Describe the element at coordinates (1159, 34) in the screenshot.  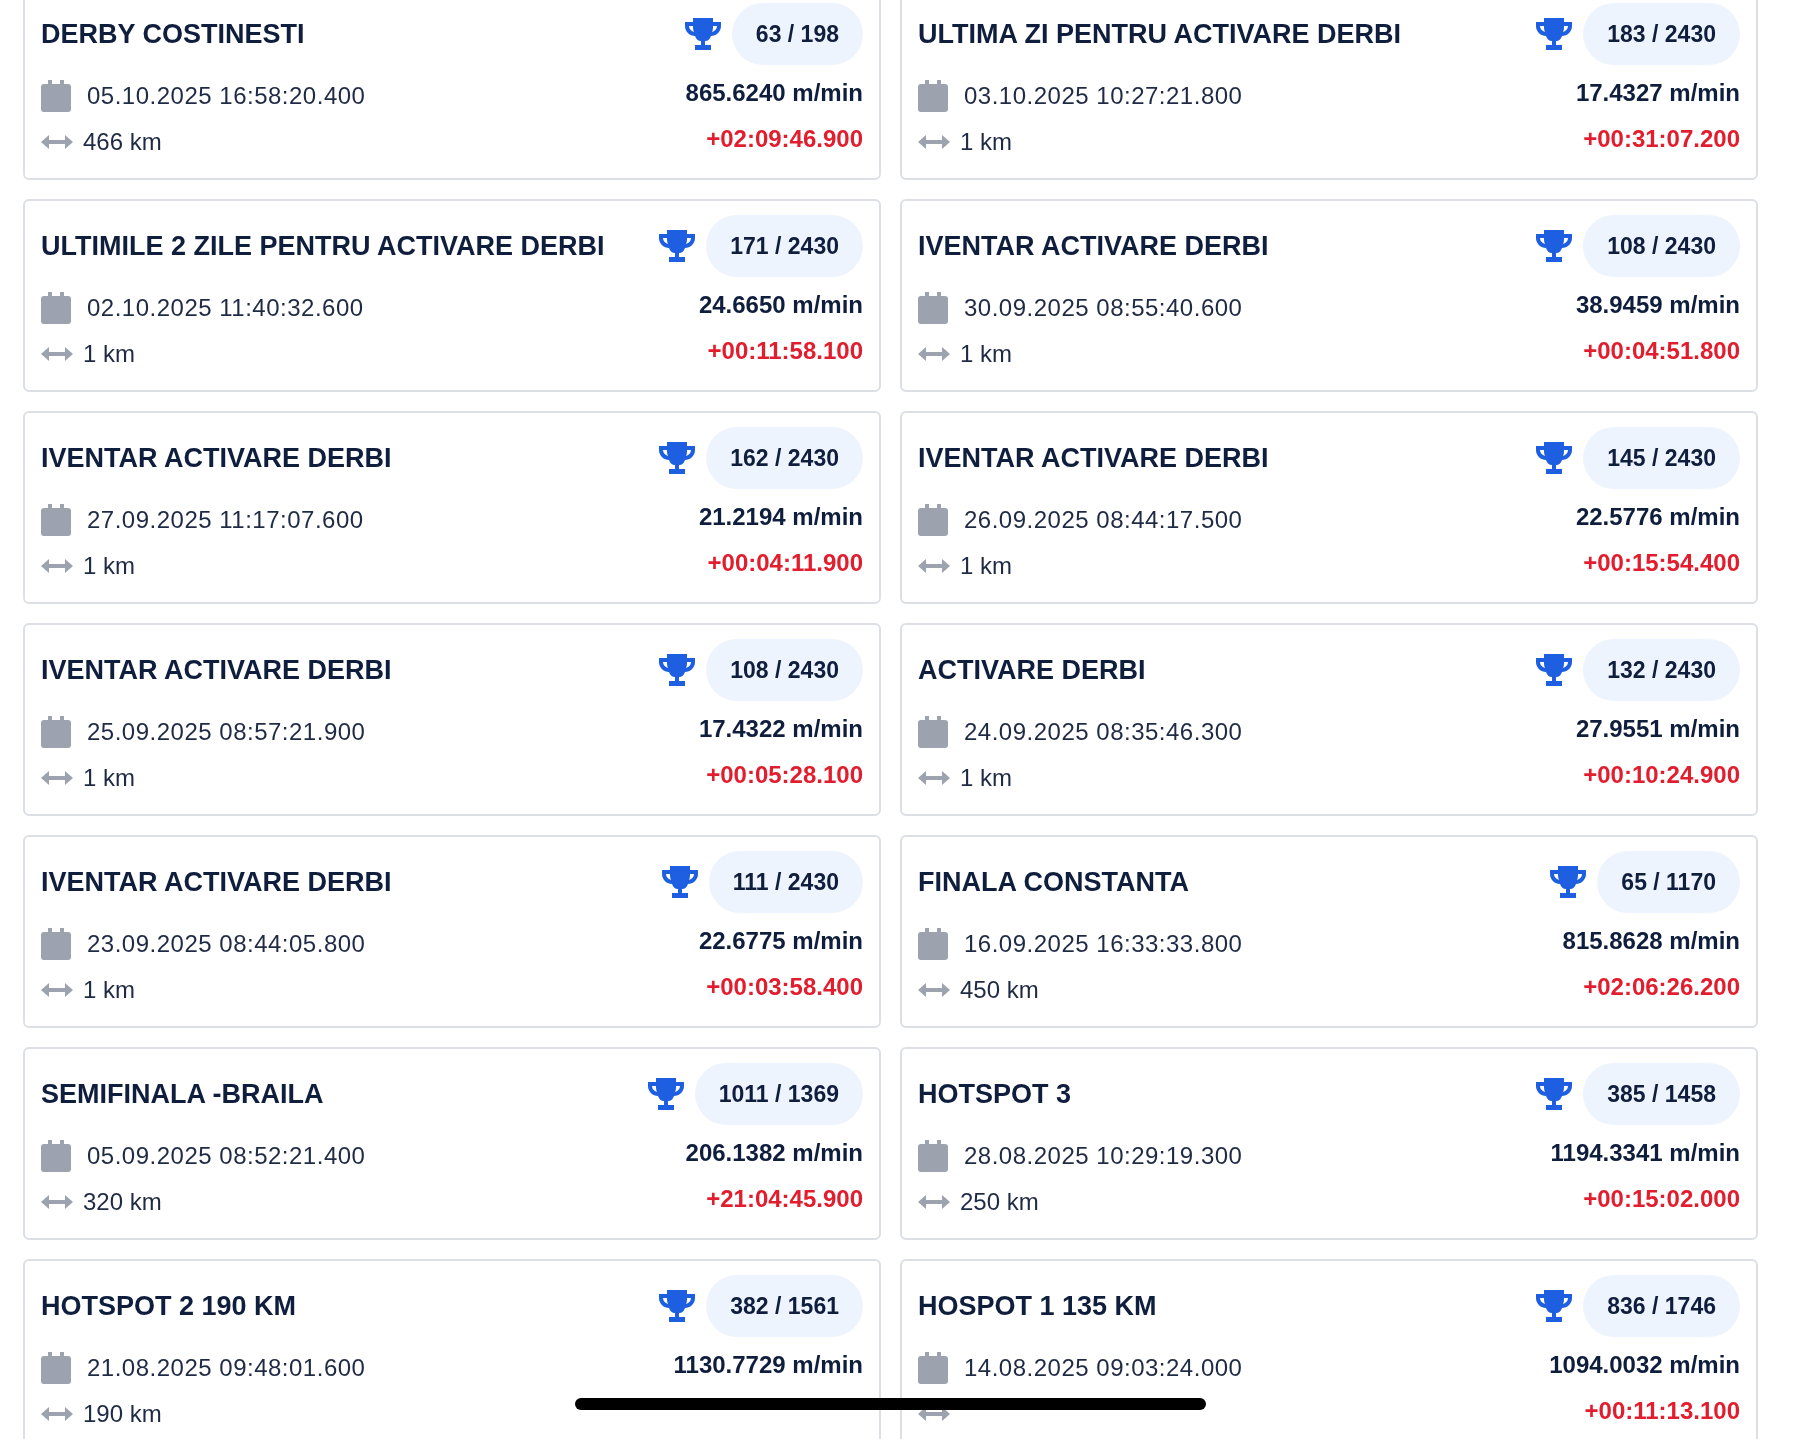
I see `race-title: ULTIMA ZI PENTRU ACTIVARE DERBI` at that location.